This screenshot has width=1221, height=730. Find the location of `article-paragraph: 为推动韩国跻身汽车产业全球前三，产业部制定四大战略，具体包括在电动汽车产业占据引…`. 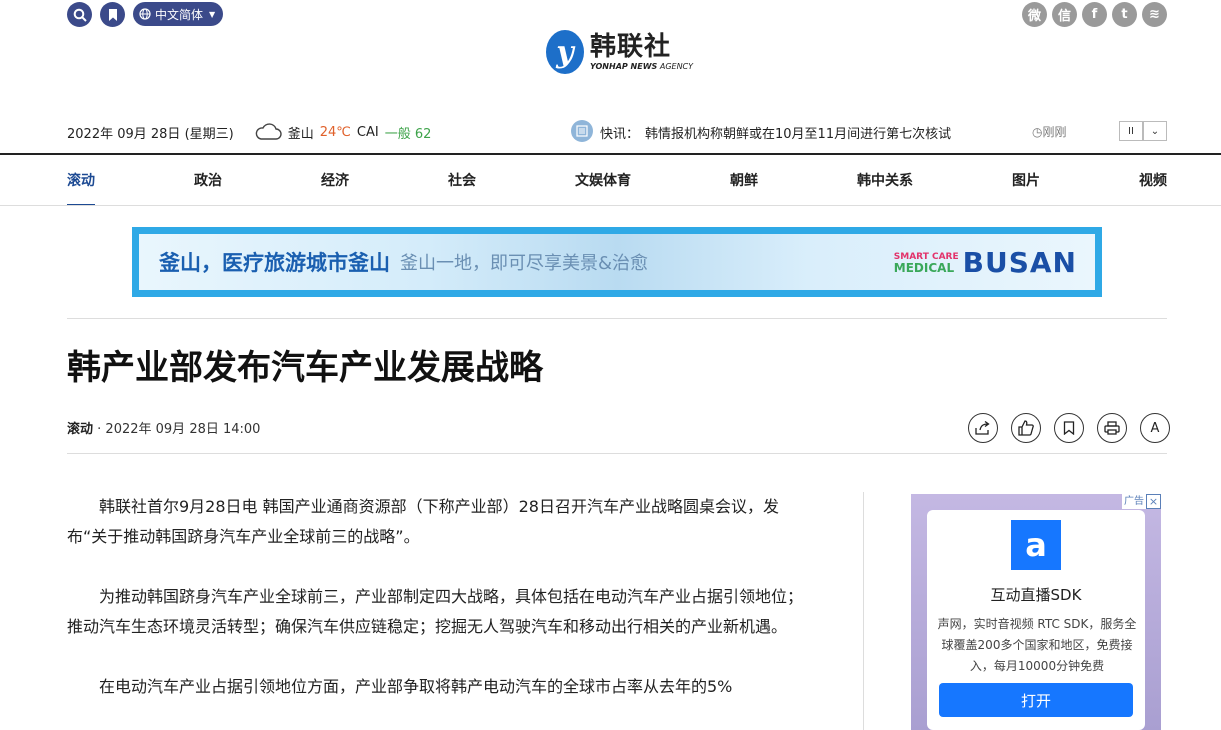

article-paragraph: 为推动韩国跻身汽车产业全球前三，产业部制定四大战略，具体包括在电动汽车产业占据引… is located at coordinates (435, 611).